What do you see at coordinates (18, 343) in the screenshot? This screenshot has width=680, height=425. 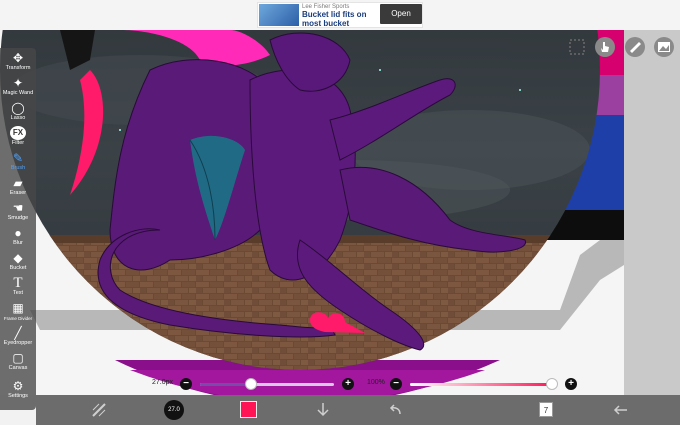 I see `tool-label: Eyedropper` at bounding box center [18, 343].